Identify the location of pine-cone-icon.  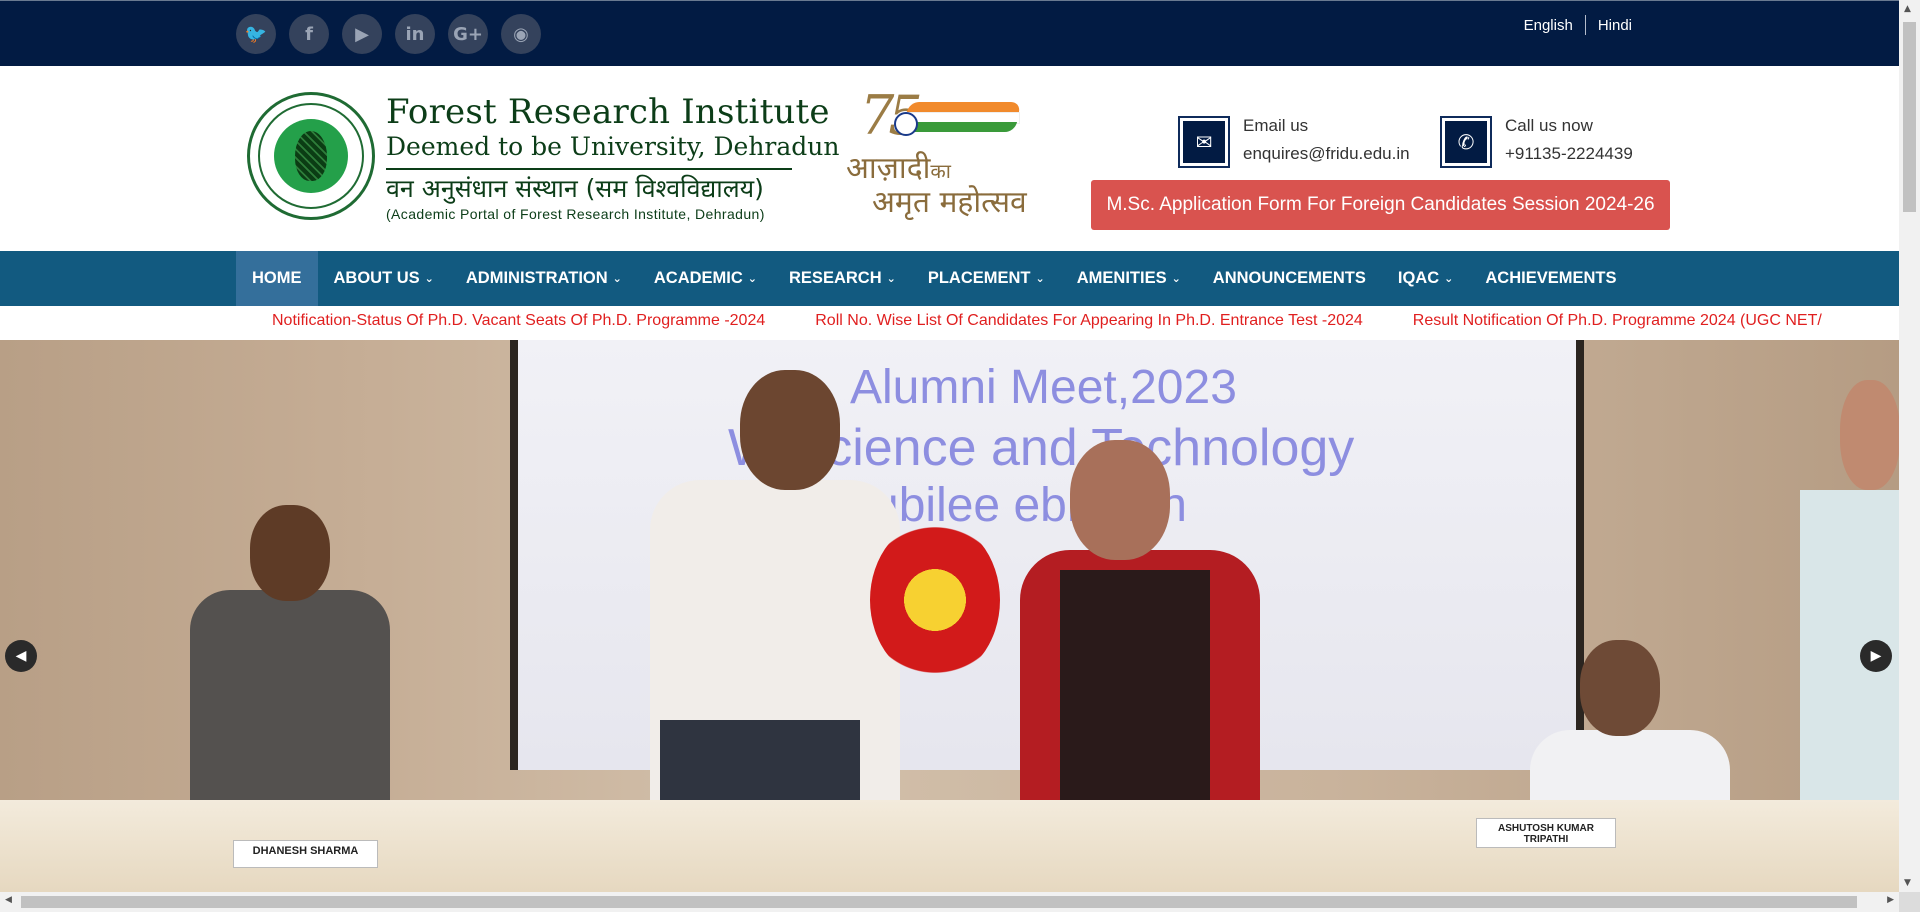
(311, 156).